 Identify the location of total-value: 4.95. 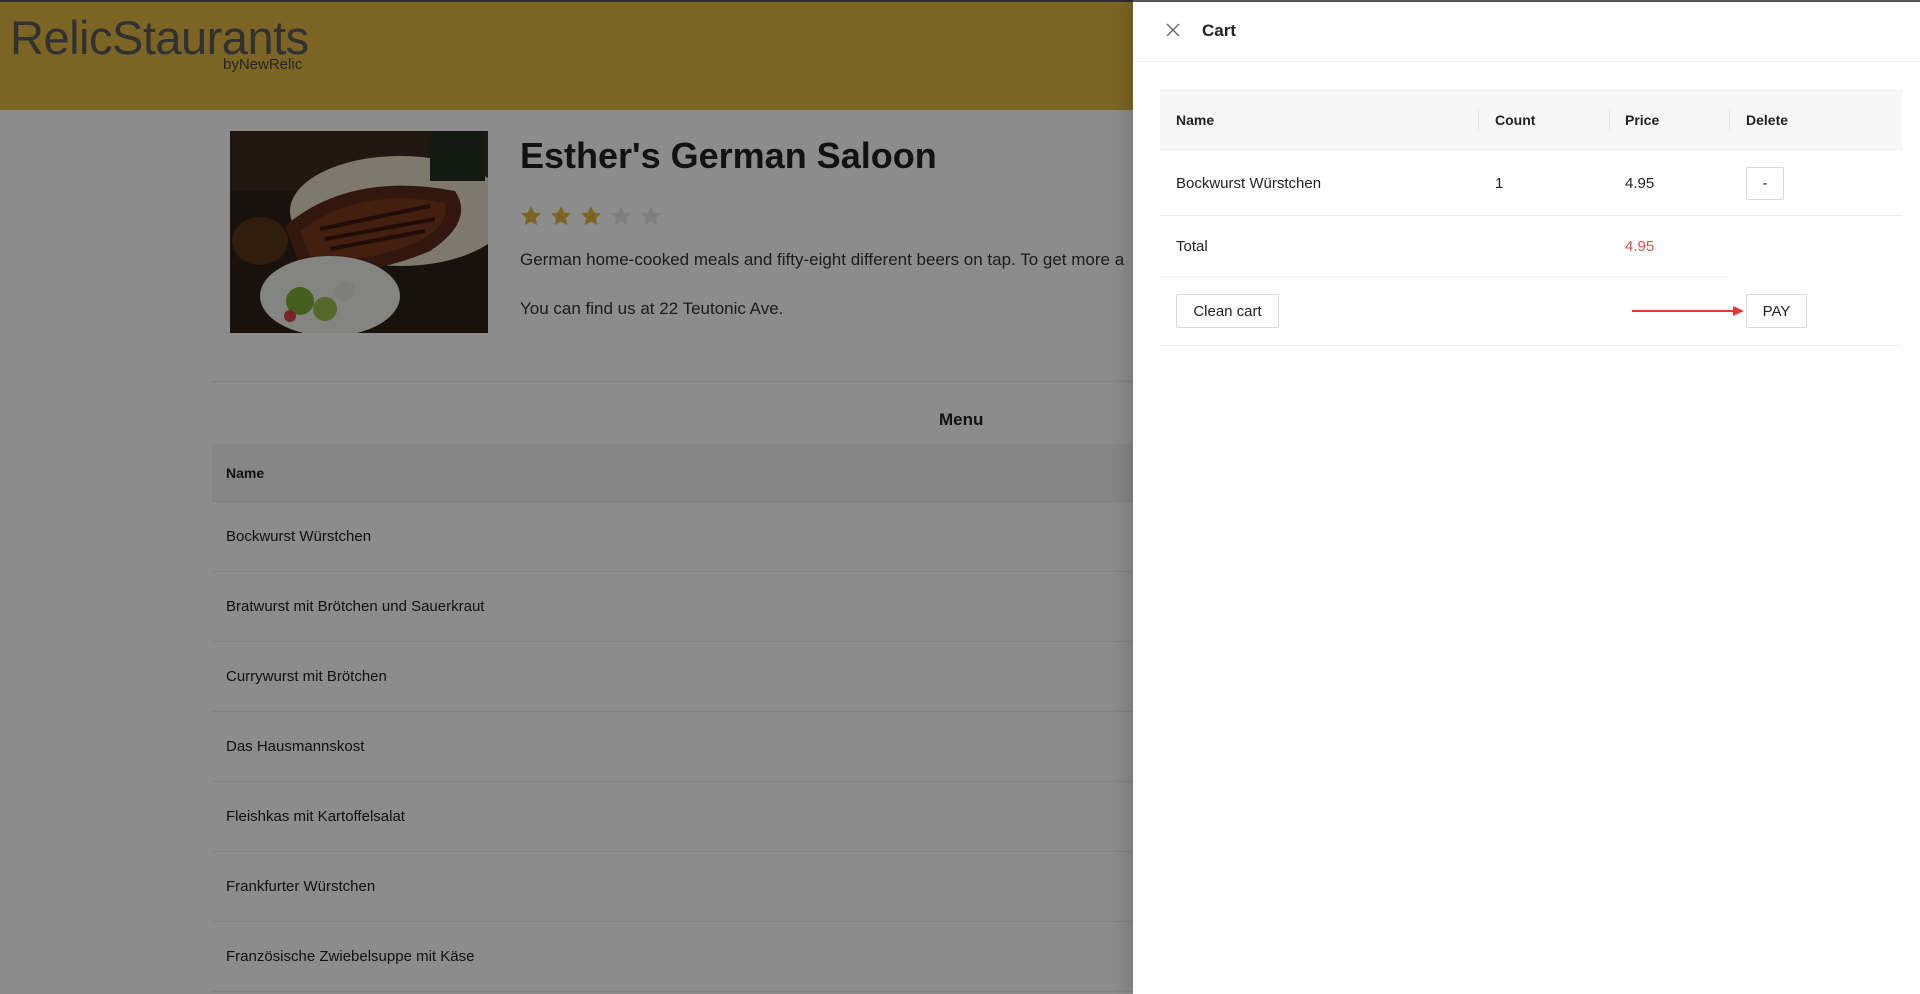
(1640, 246).